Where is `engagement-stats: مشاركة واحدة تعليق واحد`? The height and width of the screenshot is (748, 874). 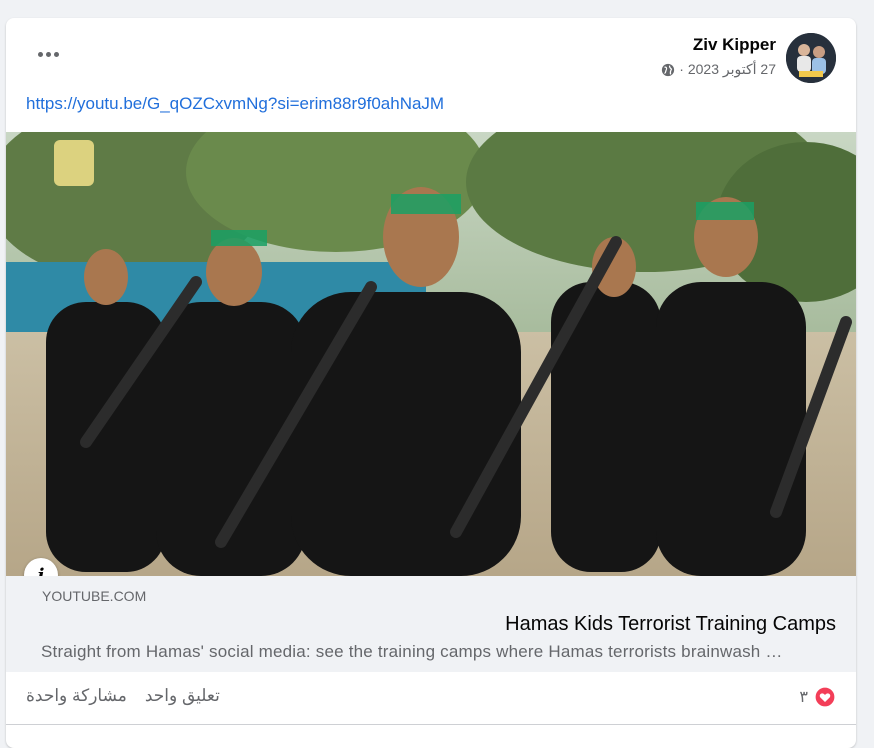 engagement-stats: مشاركة واحدة تعليق واحد is located at coordinates (123, 696).